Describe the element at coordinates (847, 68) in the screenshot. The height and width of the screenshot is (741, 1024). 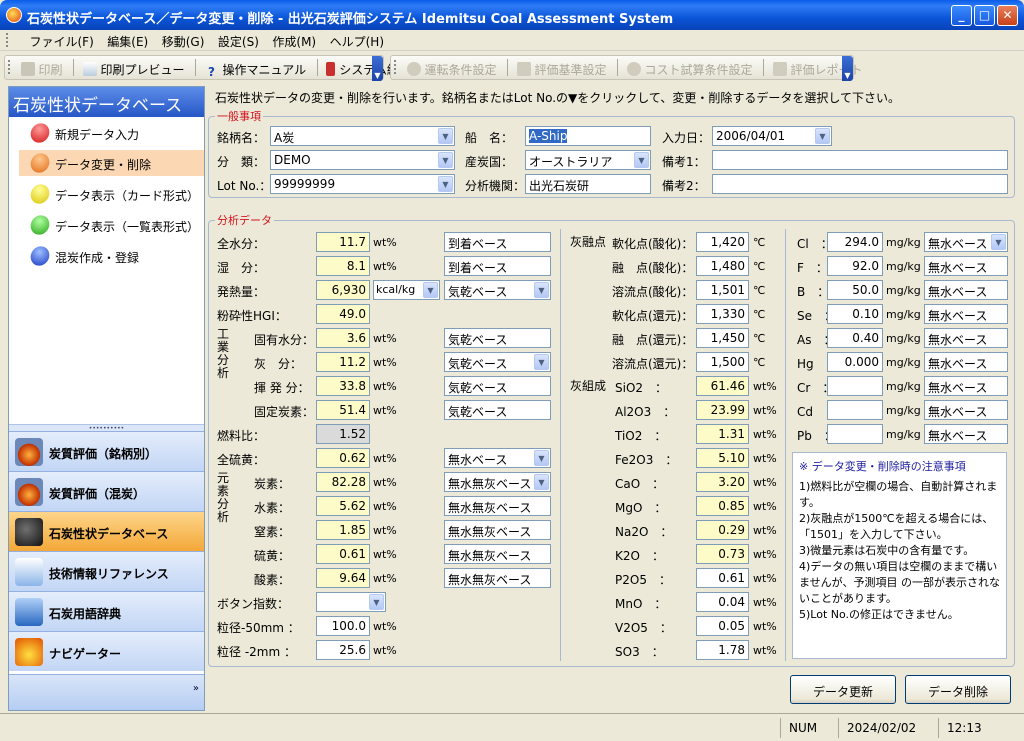
I see `toolbar2-overflow: ▼` at that location.